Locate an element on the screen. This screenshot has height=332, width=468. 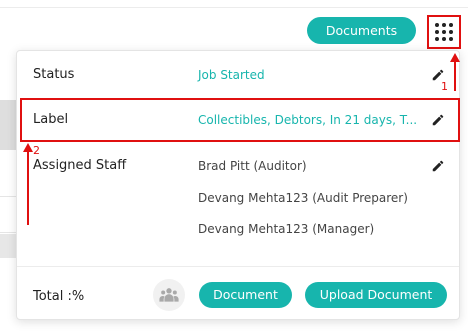
team-group-icon is located at coordinates (169, 295).